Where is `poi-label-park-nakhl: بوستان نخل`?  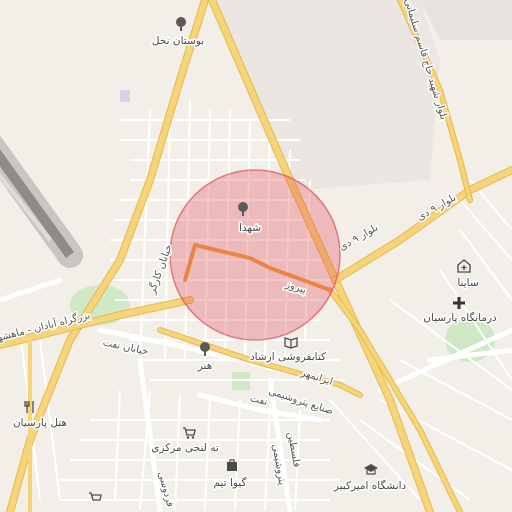 poi-label-park-nakhl: بوستان نخل is located at coordinates (177, 41).